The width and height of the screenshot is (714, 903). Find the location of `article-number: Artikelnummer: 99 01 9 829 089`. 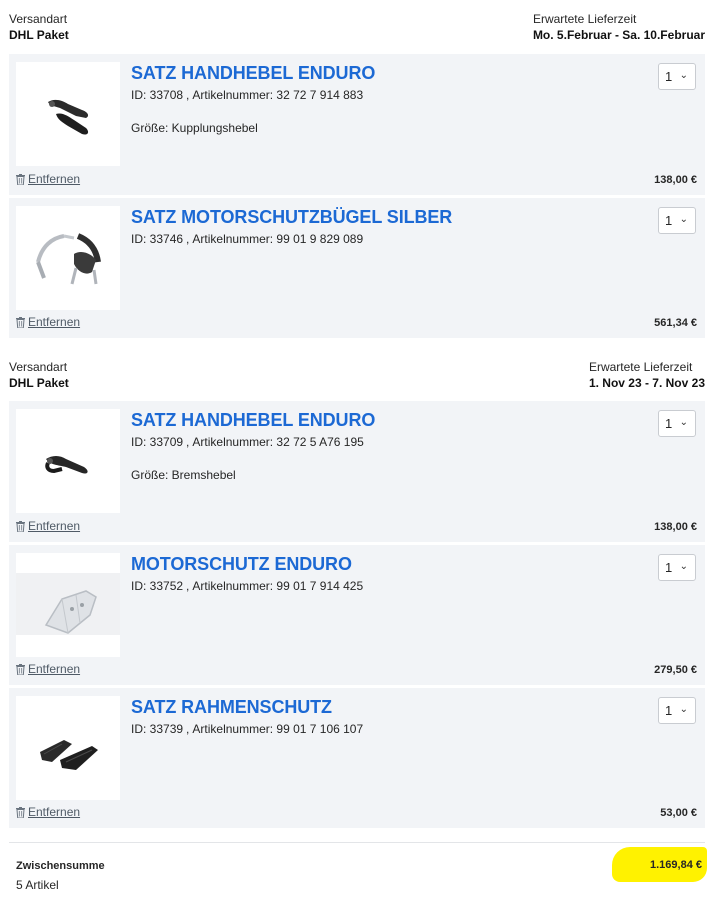

article-number: Artikelnummer: 99 01 9 829 089 is located at coordinates (278, 239).